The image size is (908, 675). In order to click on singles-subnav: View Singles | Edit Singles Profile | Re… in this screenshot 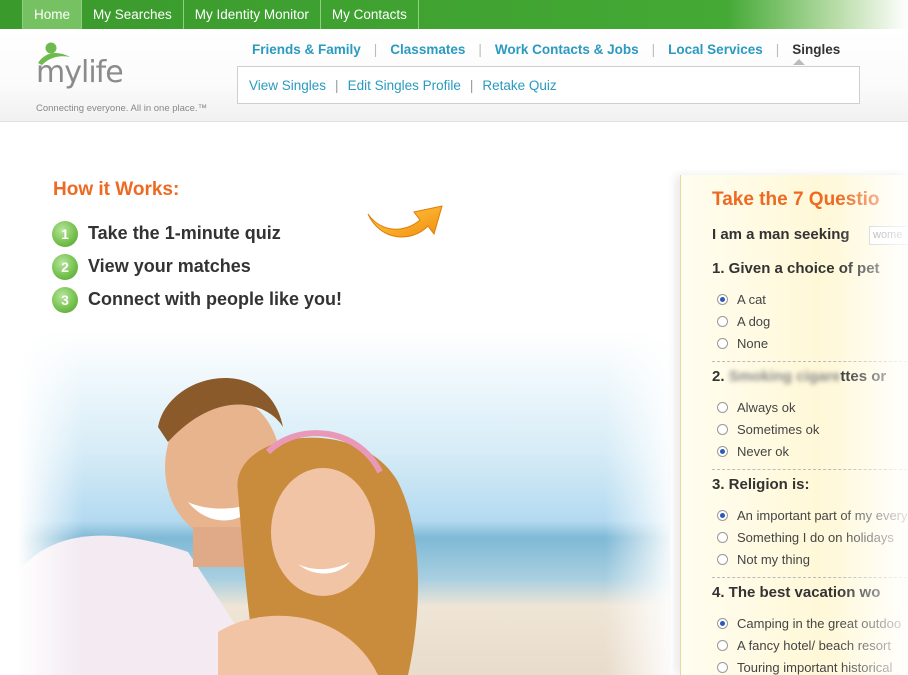, I will do `click(548, 85)`.